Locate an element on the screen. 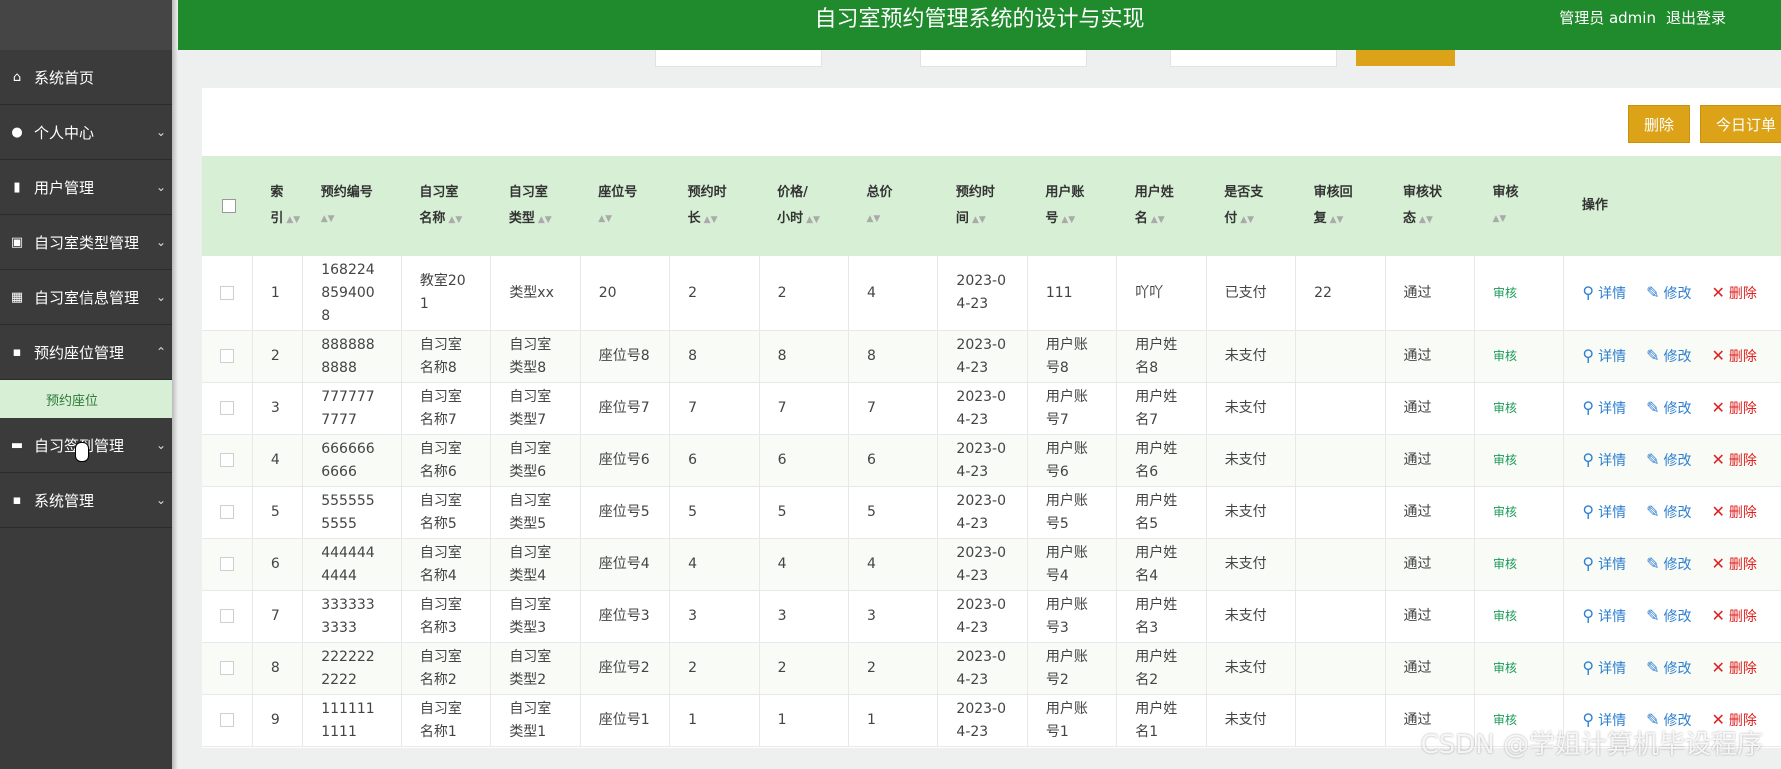 This screenshot has width=1781, height=769. cell-code: 8888888888 is located at coordinates (352, 356).